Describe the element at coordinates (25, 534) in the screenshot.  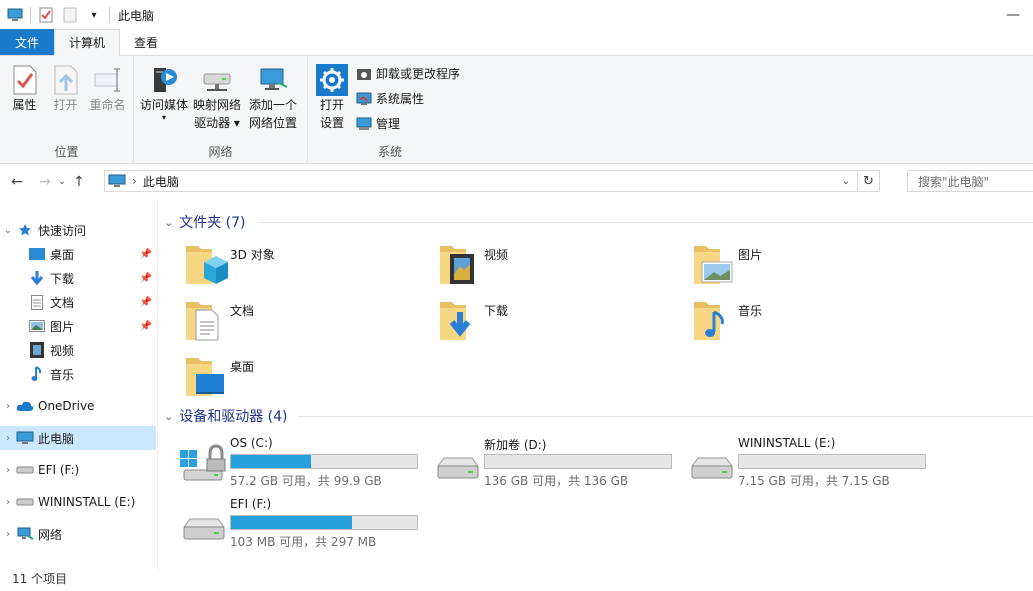
I see `network-icon` at that location.